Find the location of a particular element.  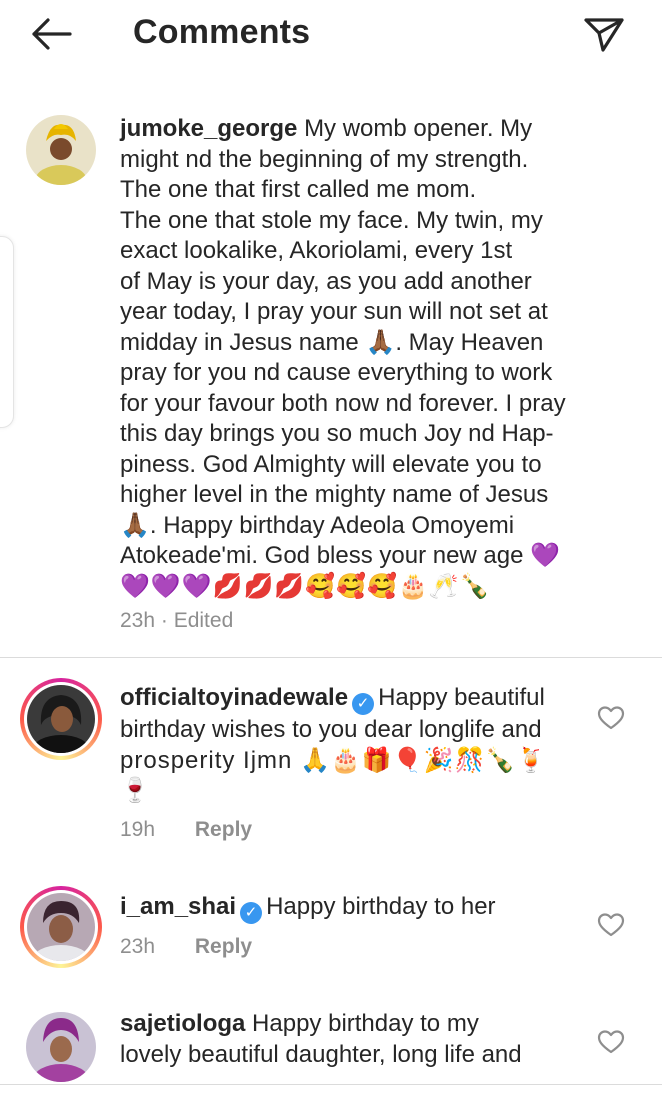

caption-timestamp: 23h · Edited is located at coordinates (177, 620).